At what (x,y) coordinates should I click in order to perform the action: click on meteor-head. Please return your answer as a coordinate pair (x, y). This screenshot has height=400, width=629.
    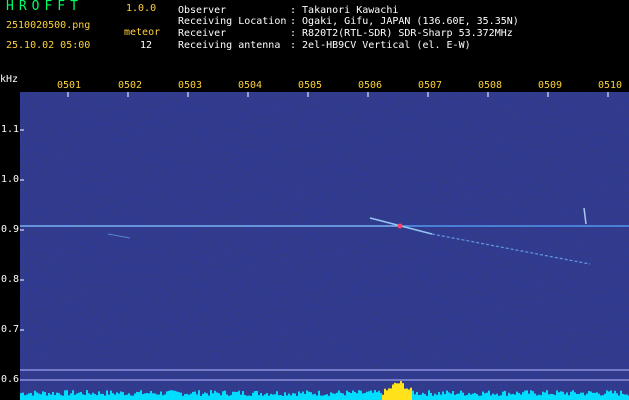
    Looking at the image, I should click on (400, 226).